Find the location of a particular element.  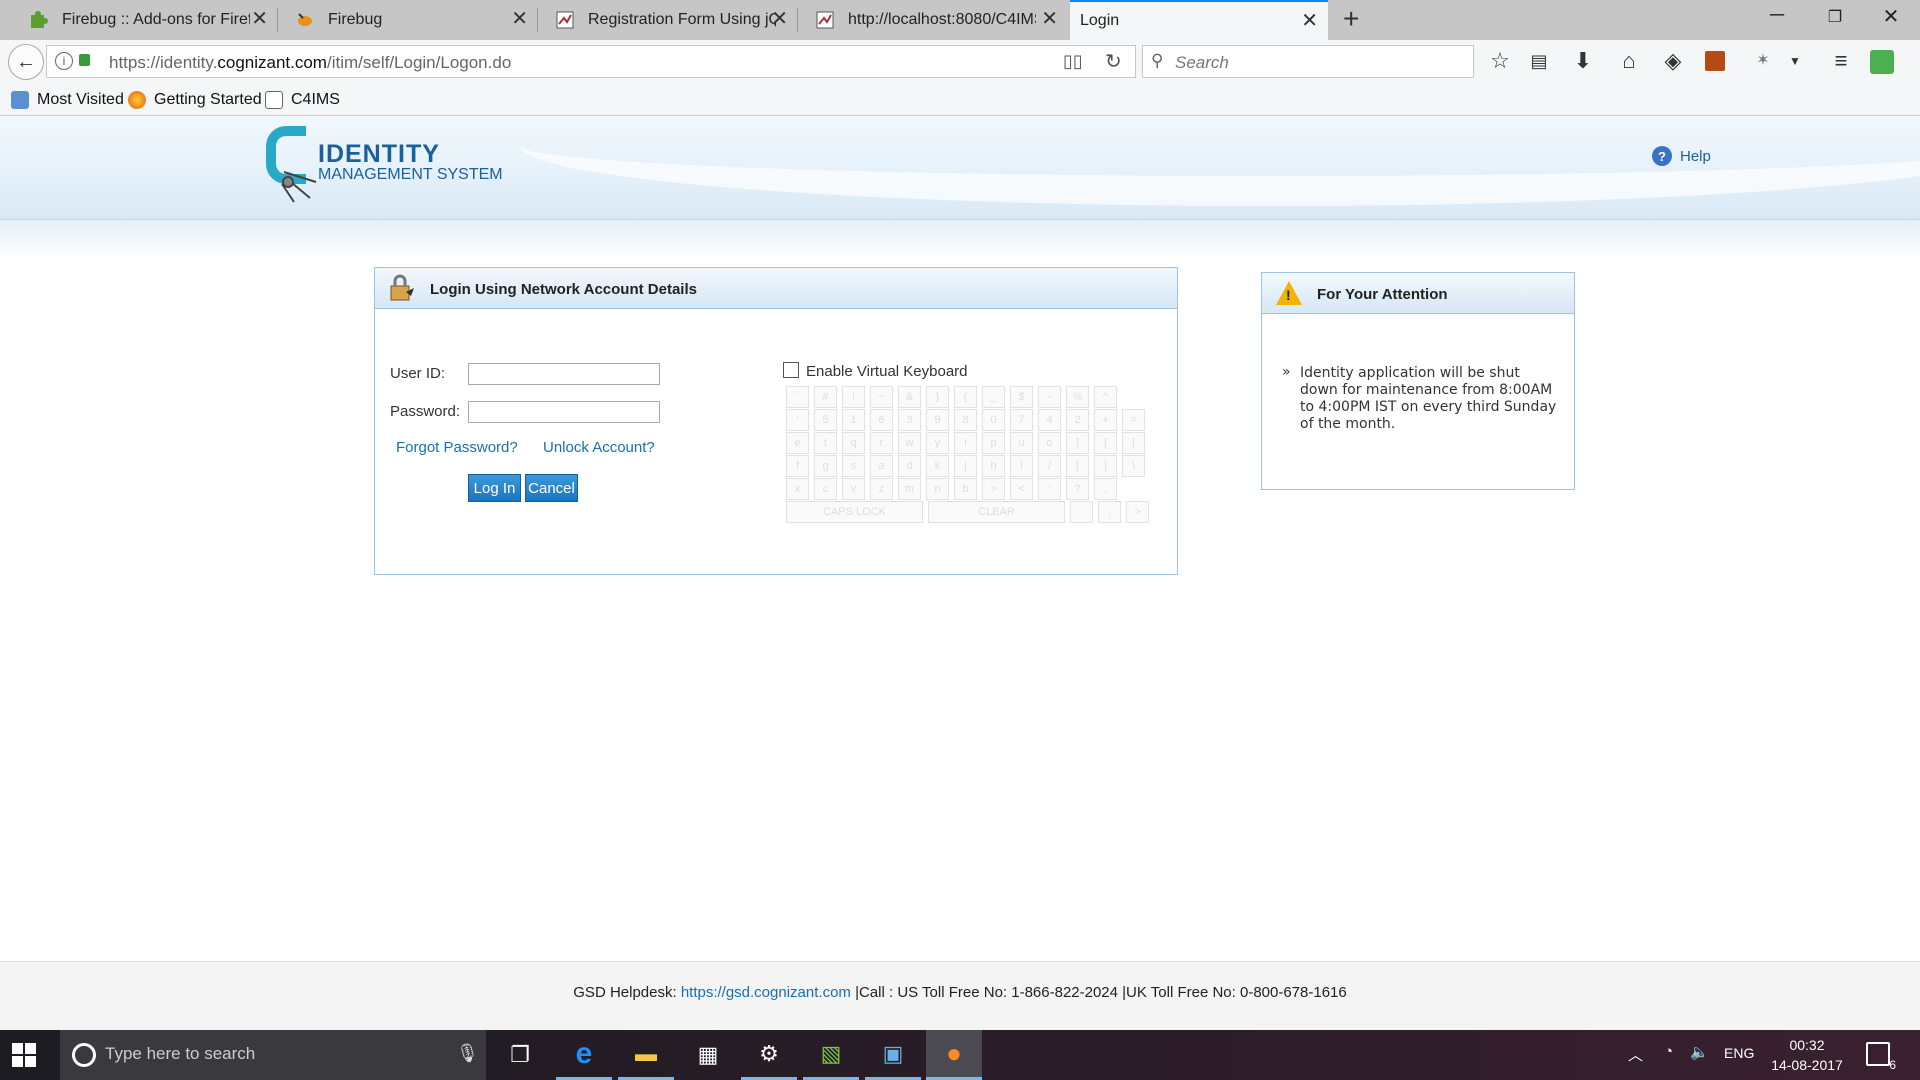

virtual-key: ~ is located at coordinates (881, 397).